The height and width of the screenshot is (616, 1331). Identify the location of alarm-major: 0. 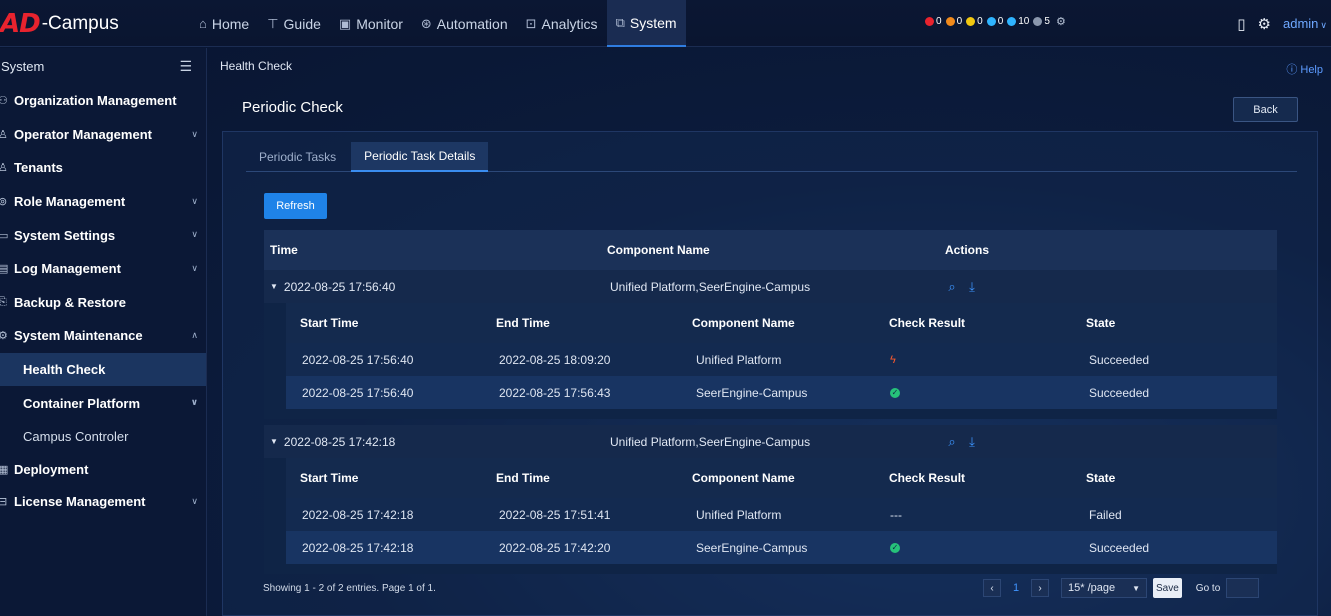
(953, 21).